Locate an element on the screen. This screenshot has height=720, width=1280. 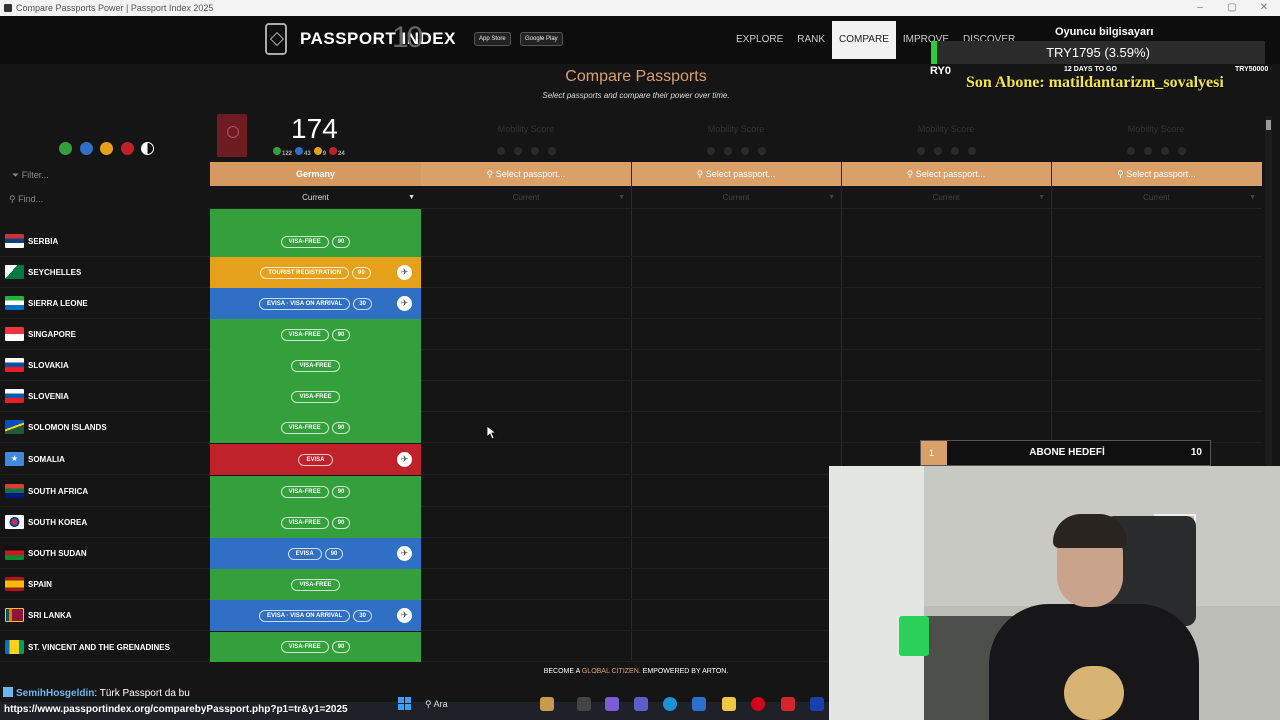
flag-south-sudan is located at coordinates (14, 553).